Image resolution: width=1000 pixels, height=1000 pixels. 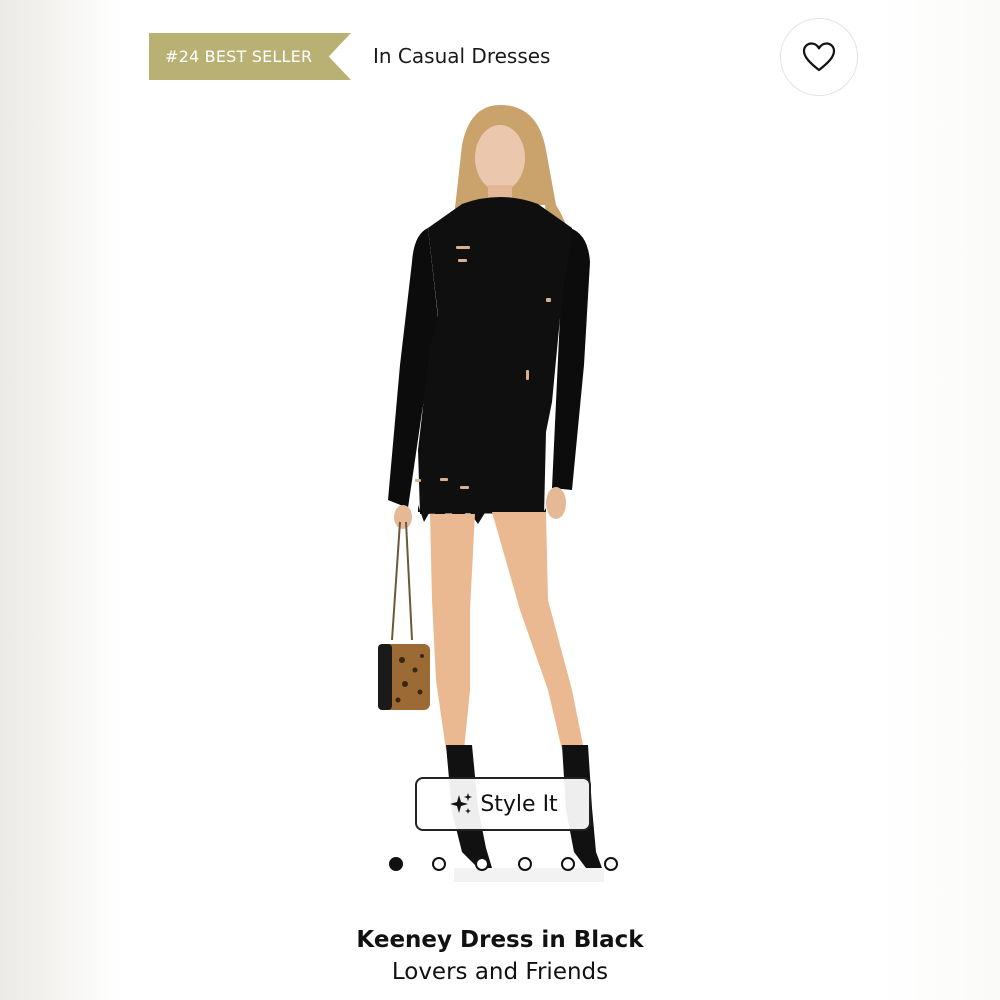 I want to click on dress-right-sleeve, so click(x=571, y=359).